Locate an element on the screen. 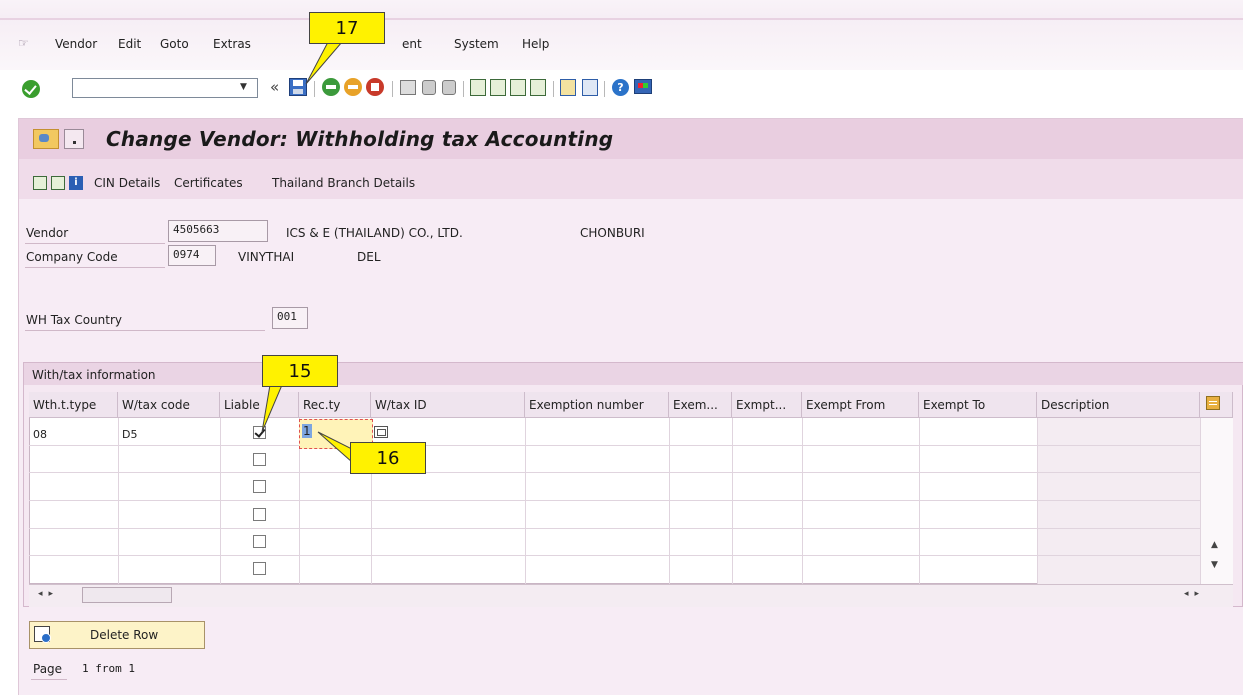 This screenshot has width=1243, height=695. callout-pointers is located at coordinates (307, 252).